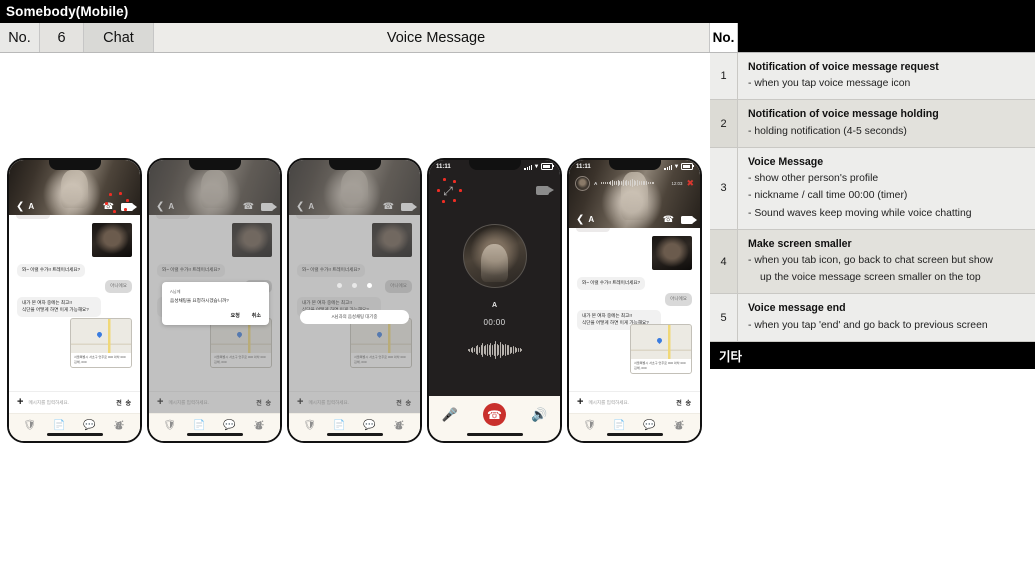 Image resolution: width=1035 pixels, height=579 pixels. I want to click on holding-toast: A님과의 음성채팅 대기중, so click(354, 317).